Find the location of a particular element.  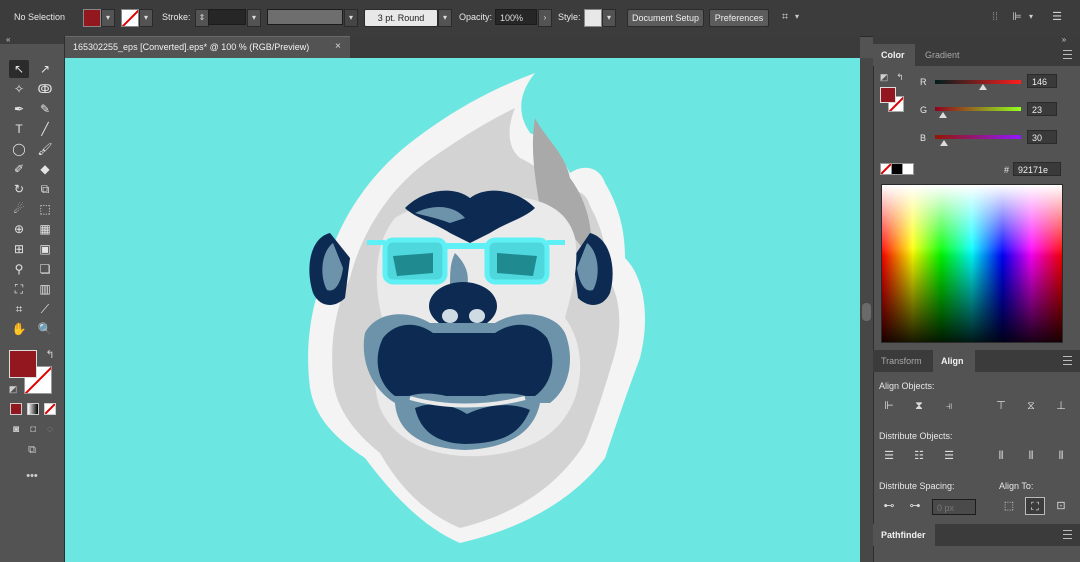

draw-behind-icon: ◘ is located at coordinates (33, 430).